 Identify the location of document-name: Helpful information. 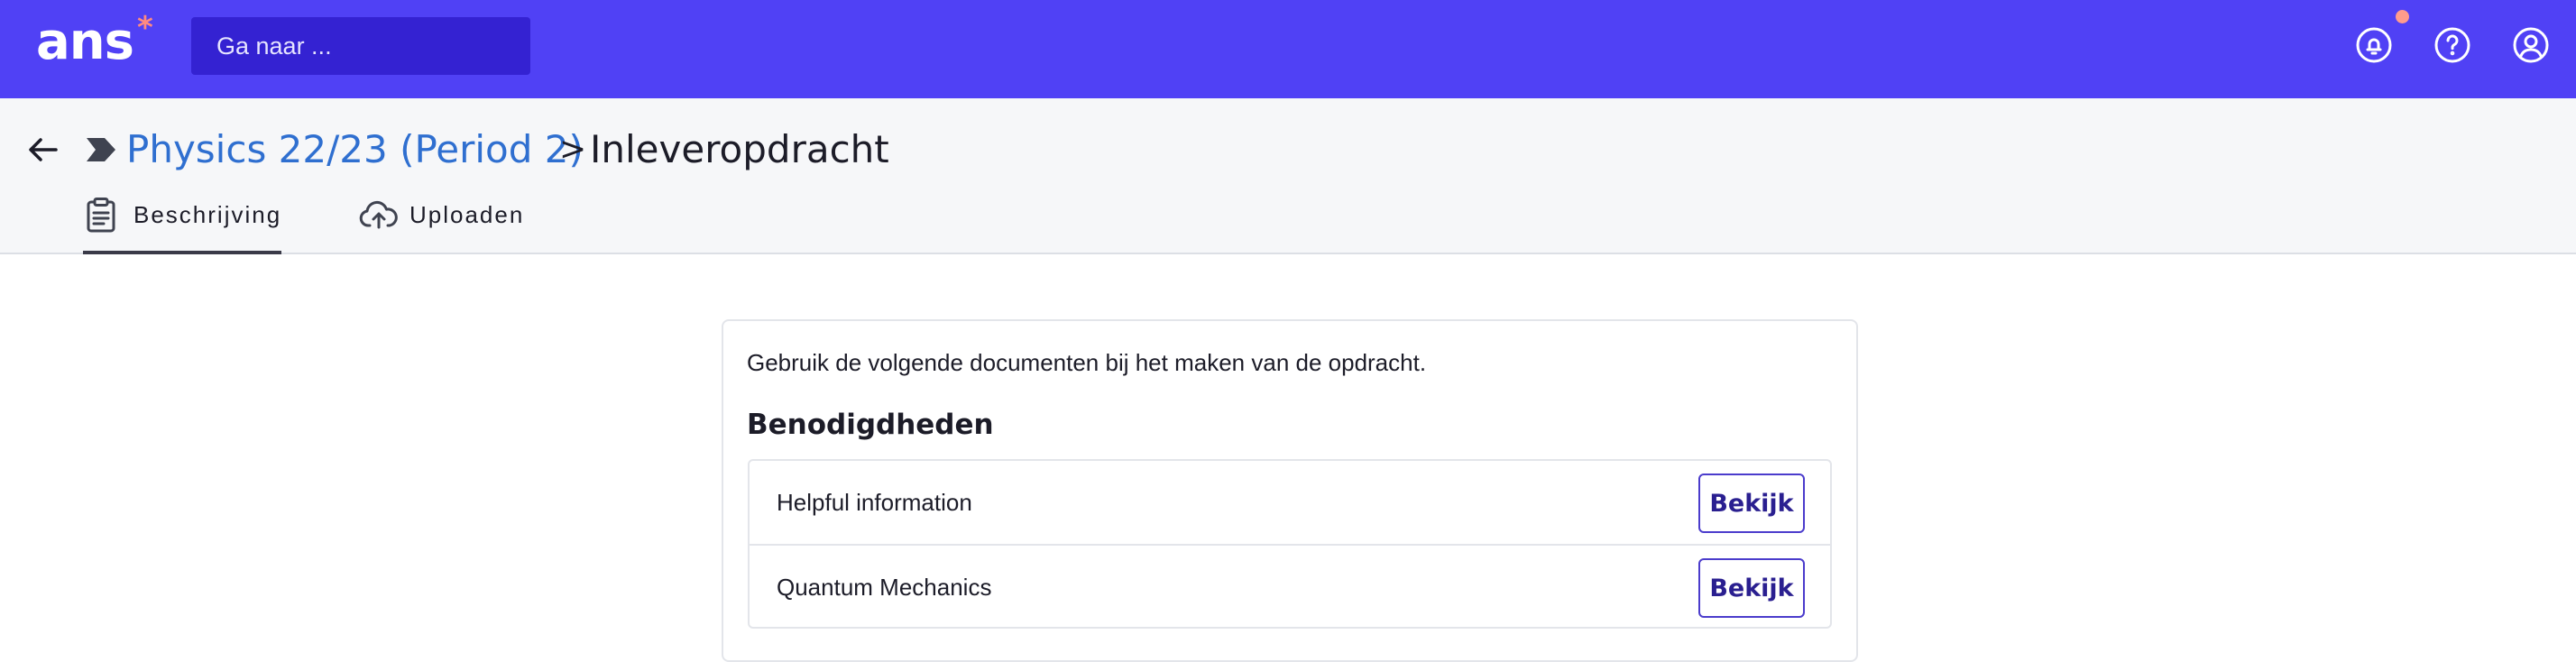
(874, 502).